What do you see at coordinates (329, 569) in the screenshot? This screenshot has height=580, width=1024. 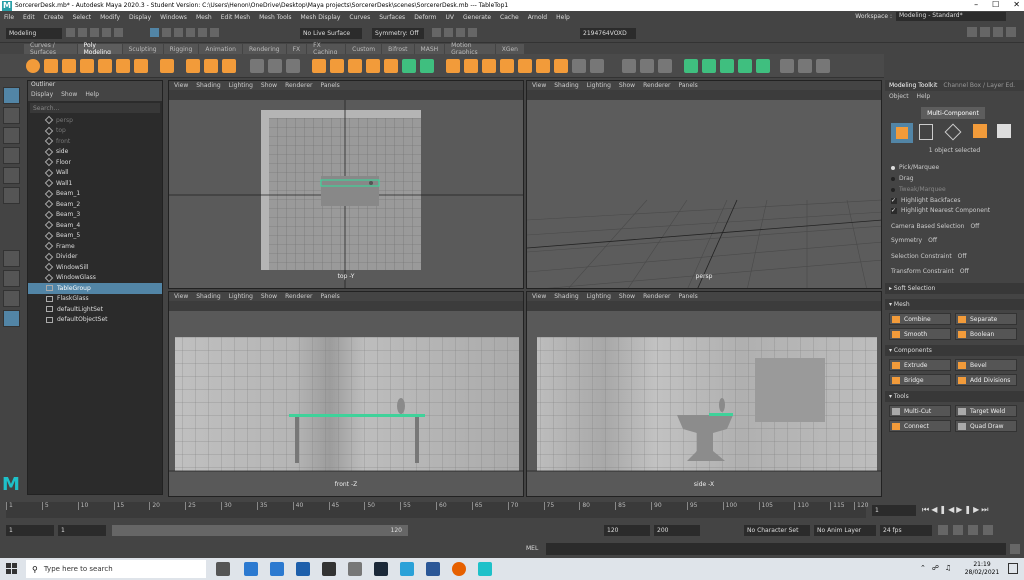 I see `calculator-icon` at bounding box center [329, 569].